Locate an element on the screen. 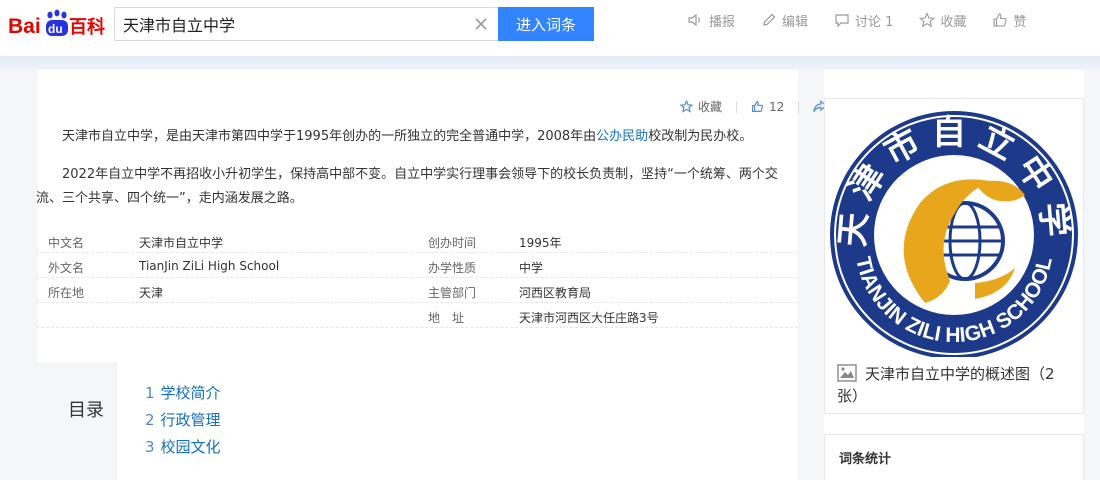 The width and height of the screenshot is (1100, 480). like-action: 12 is located at coordinates (775, 106).